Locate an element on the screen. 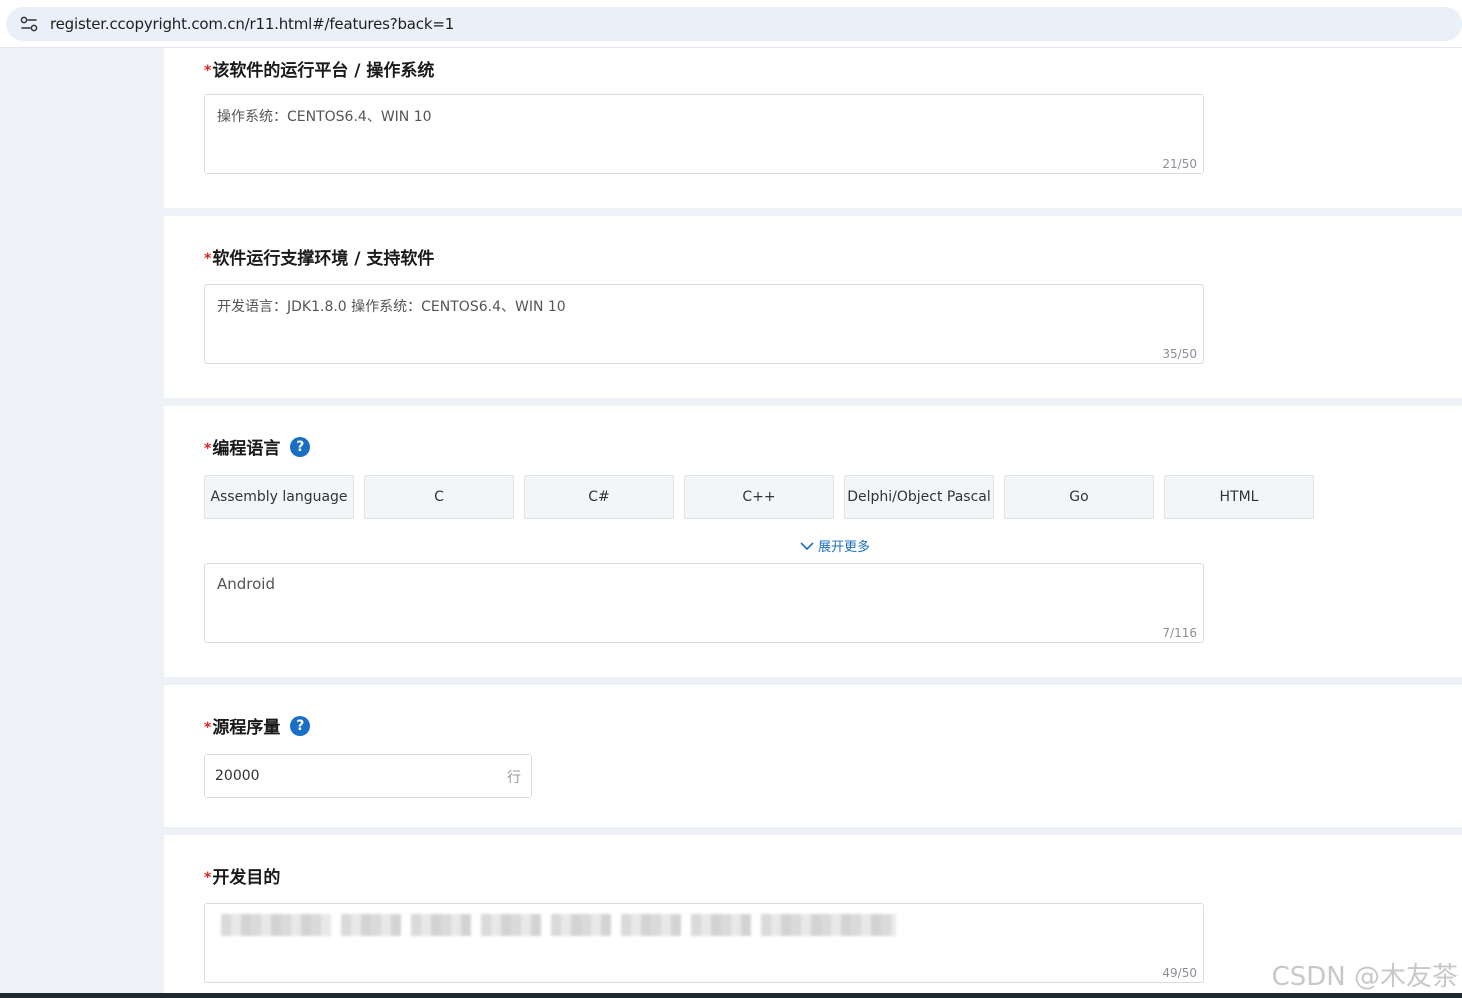  purpose-char-counter: 49/50 is located at coordinates (1179, 973).